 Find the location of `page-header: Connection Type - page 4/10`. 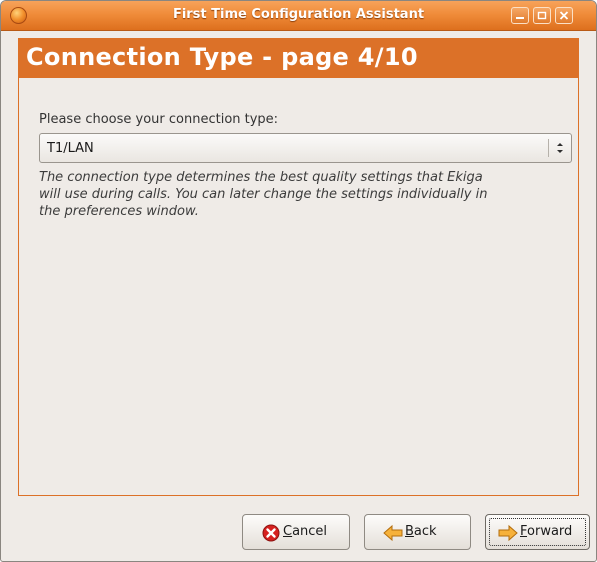

page-header: Connection Type - page 4/10 is located at coordinates (298, 58).